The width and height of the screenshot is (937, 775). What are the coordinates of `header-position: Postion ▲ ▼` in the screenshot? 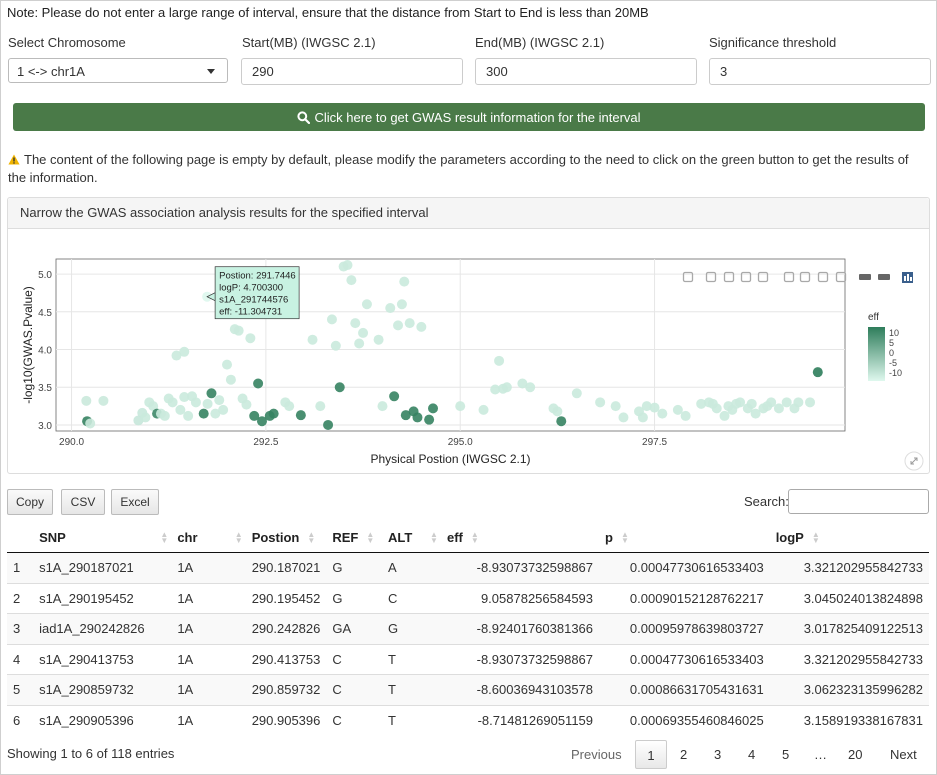 It's located at (286, 537).